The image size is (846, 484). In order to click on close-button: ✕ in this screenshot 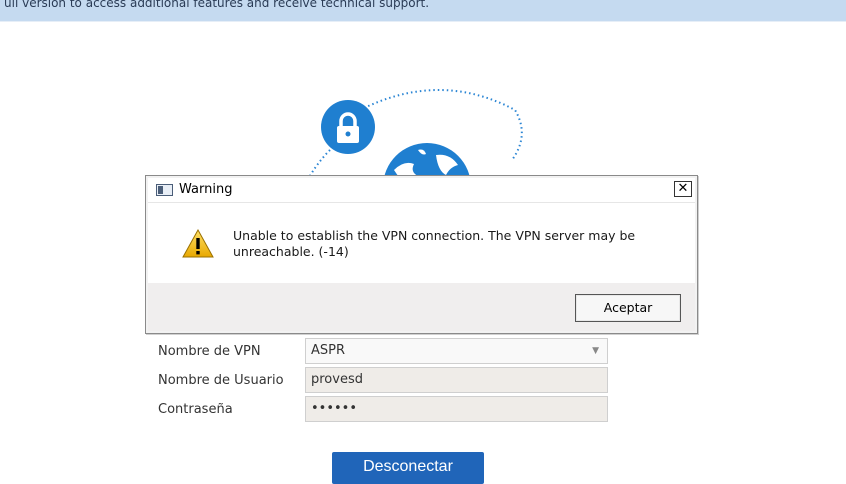, I will do `click(683, 189)`.